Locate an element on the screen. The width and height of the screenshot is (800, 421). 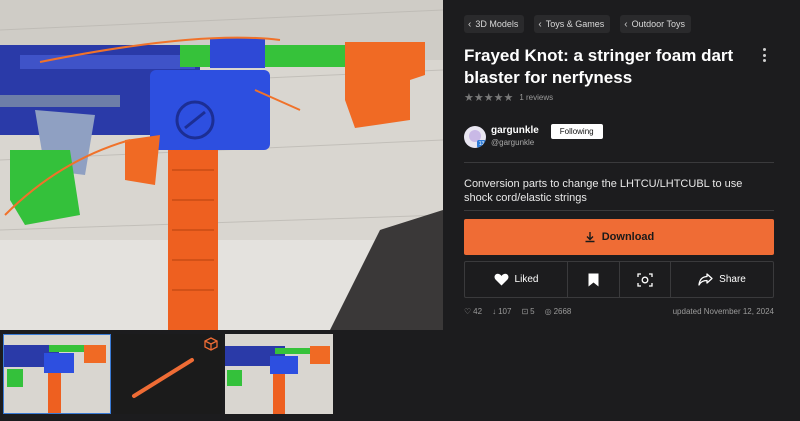
creator-handle: @gargunkle is located at coordinates (513, 142).